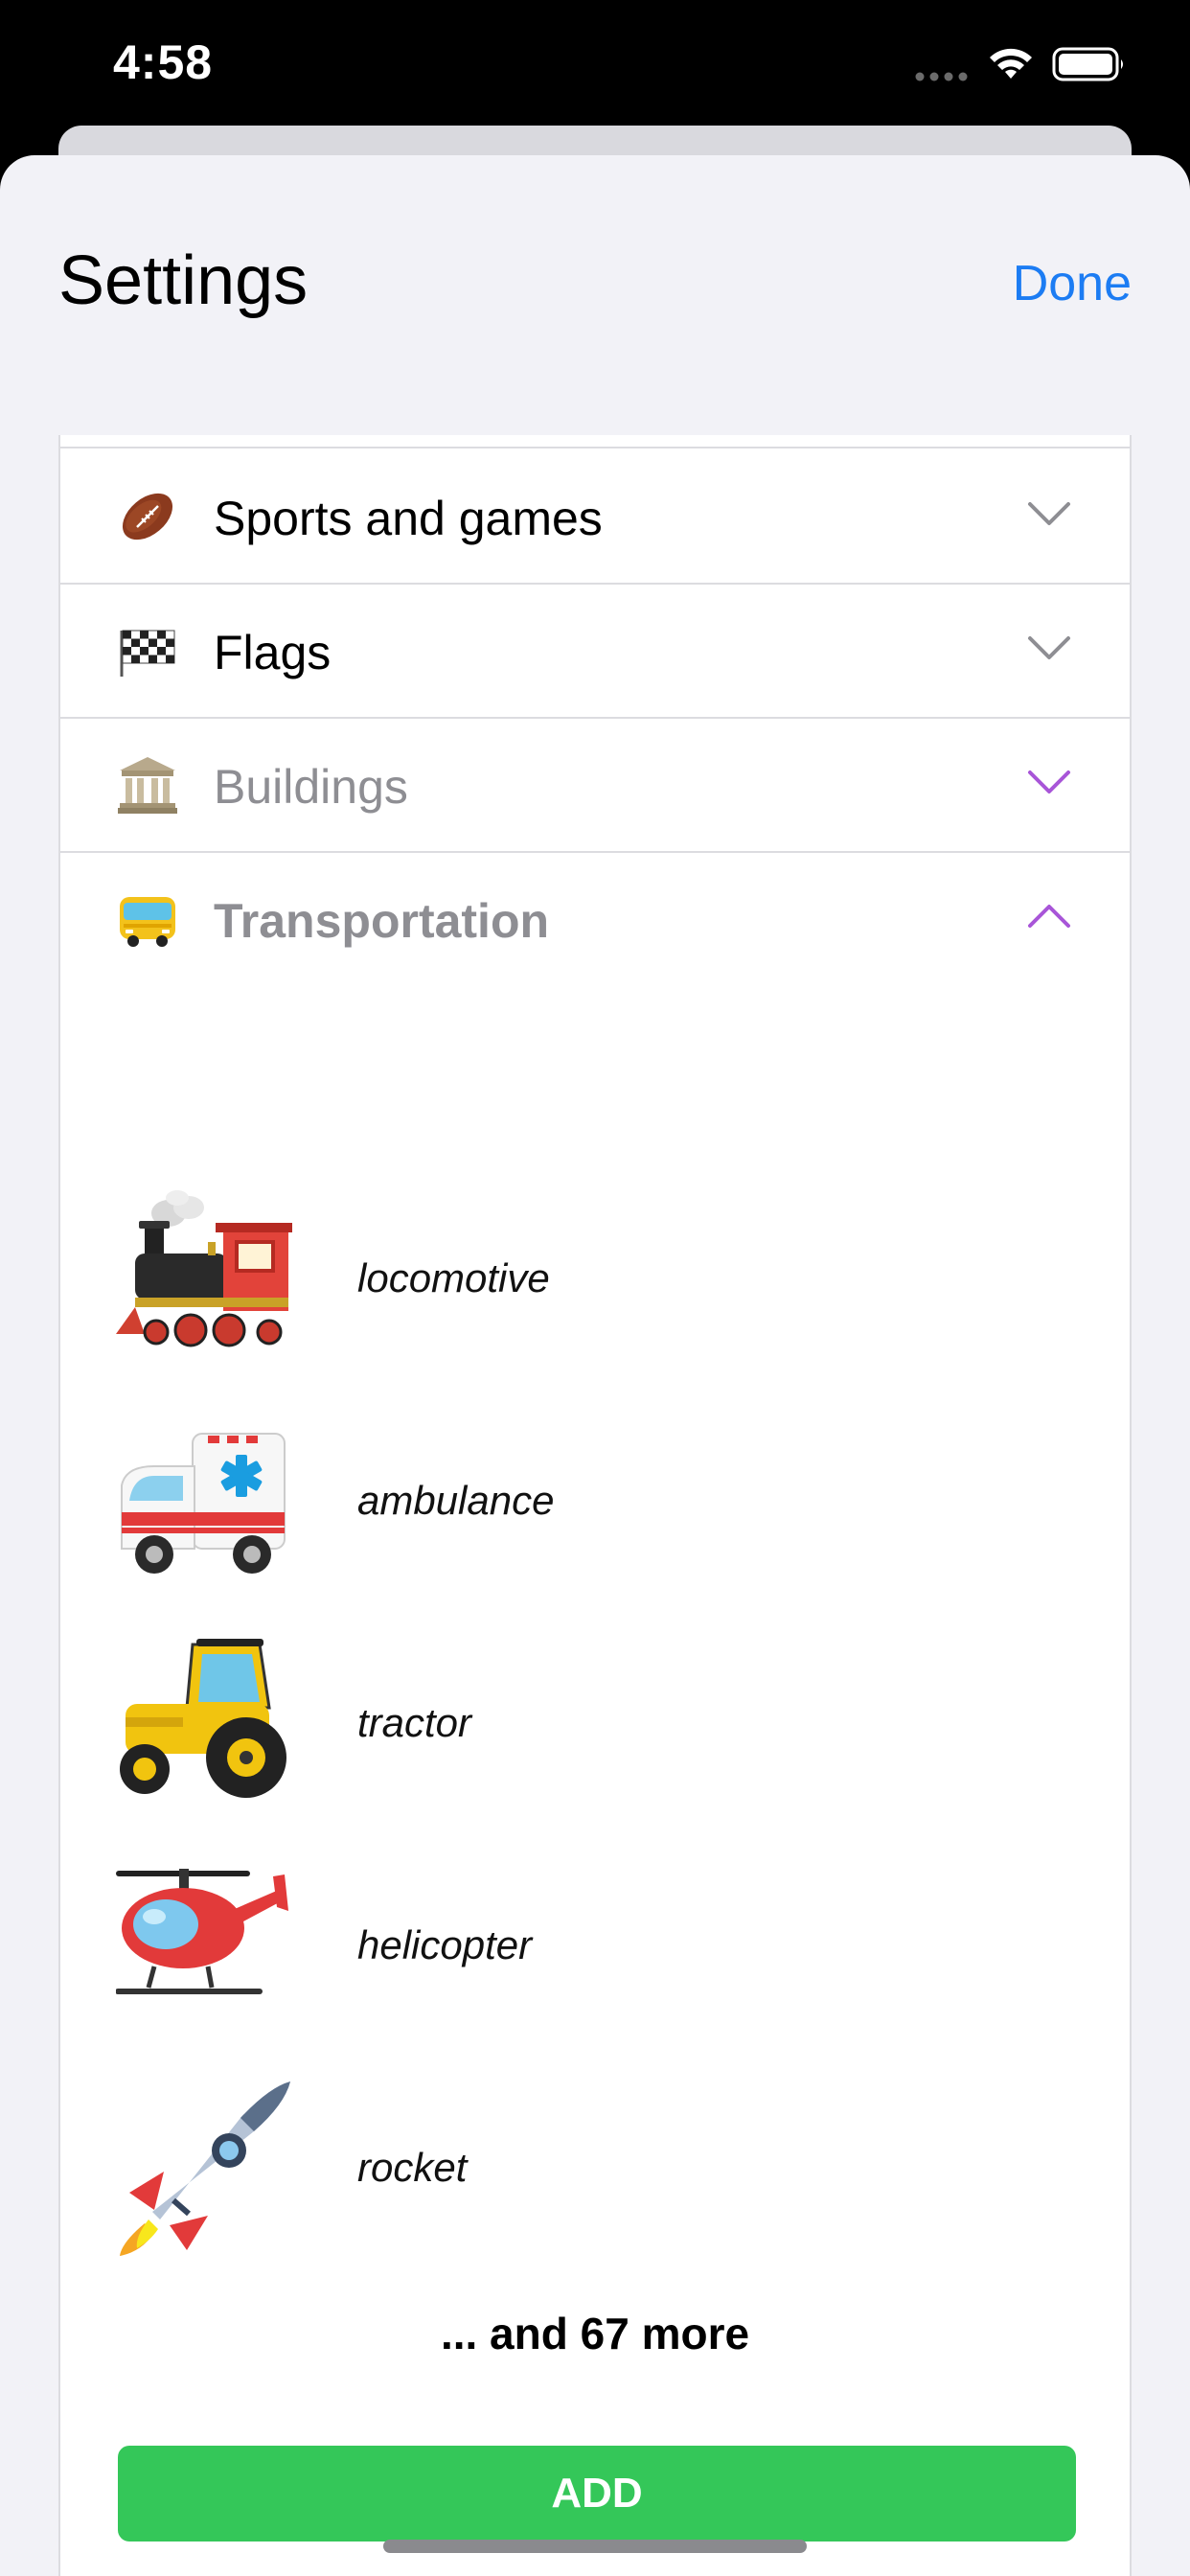  What do you see at coordinates (409, 518) in the screenshot?
I see `category-label: Sports and games` at bounding box center [409, 518].